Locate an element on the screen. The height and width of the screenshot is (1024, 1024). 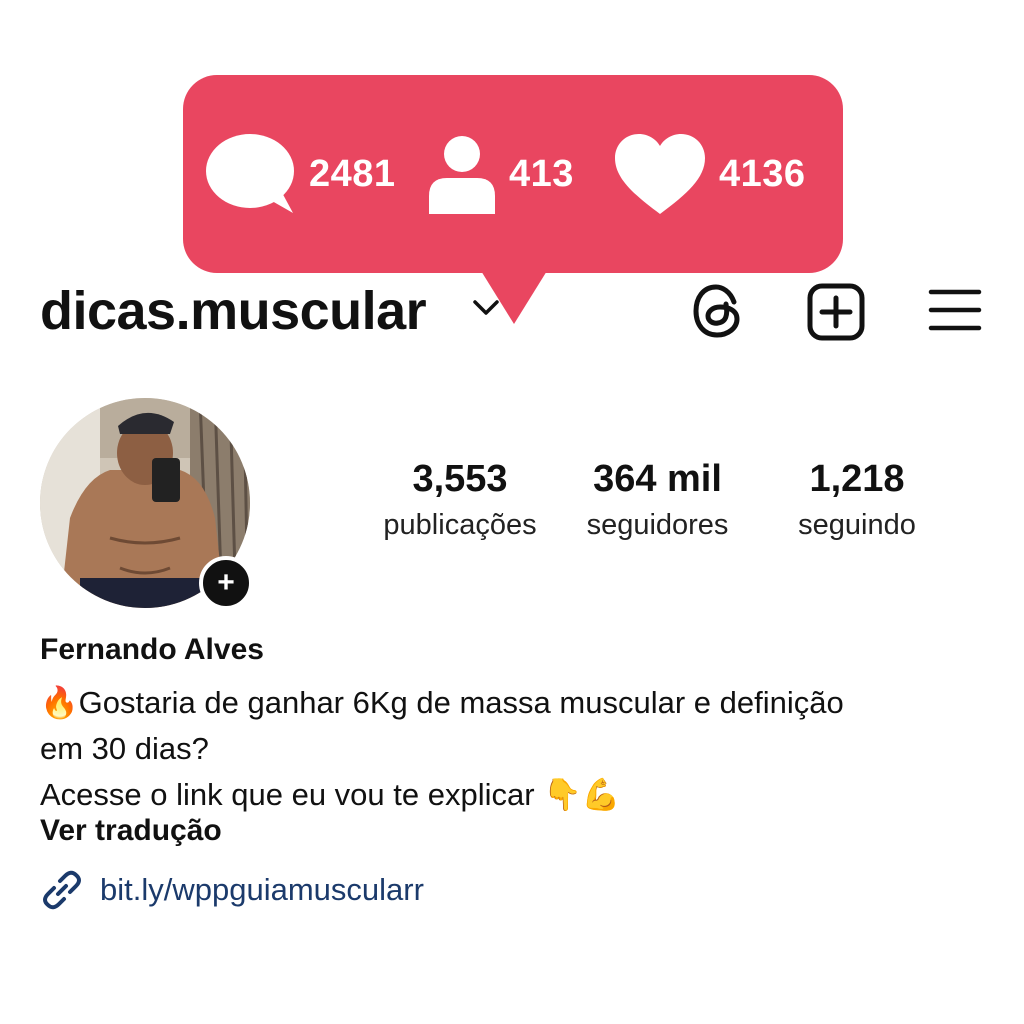
bio-line-3: Acesse o link que eu vou te explicar is located at coordinates (287, 794).